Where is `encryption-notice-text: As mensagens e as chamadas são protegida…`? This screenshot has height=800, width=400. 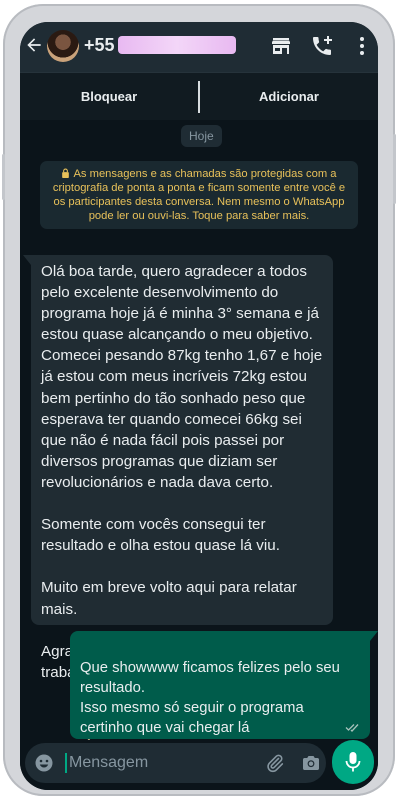 encryption-notice-text: As mensagens e as chamadas são protegida… is located at coordinates (199, 195).